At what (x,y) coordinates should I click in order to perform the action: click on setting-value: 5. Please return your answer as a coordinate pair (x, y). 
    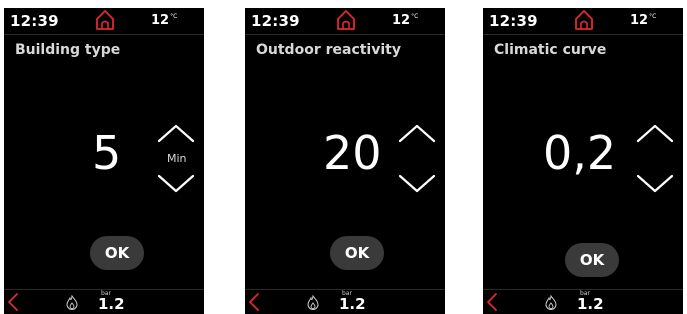
    Looking at the image, I should click on (107, 153).